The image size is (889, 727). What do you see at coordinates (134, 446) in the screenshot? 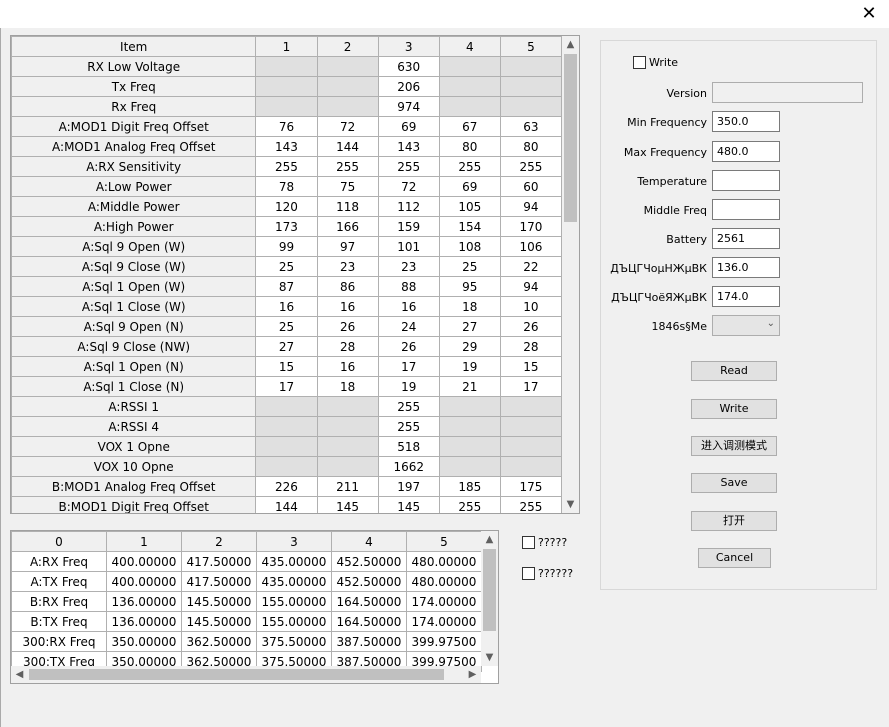
I see `row-label: VOX 1 Opne` at bounding box center [134, 446].